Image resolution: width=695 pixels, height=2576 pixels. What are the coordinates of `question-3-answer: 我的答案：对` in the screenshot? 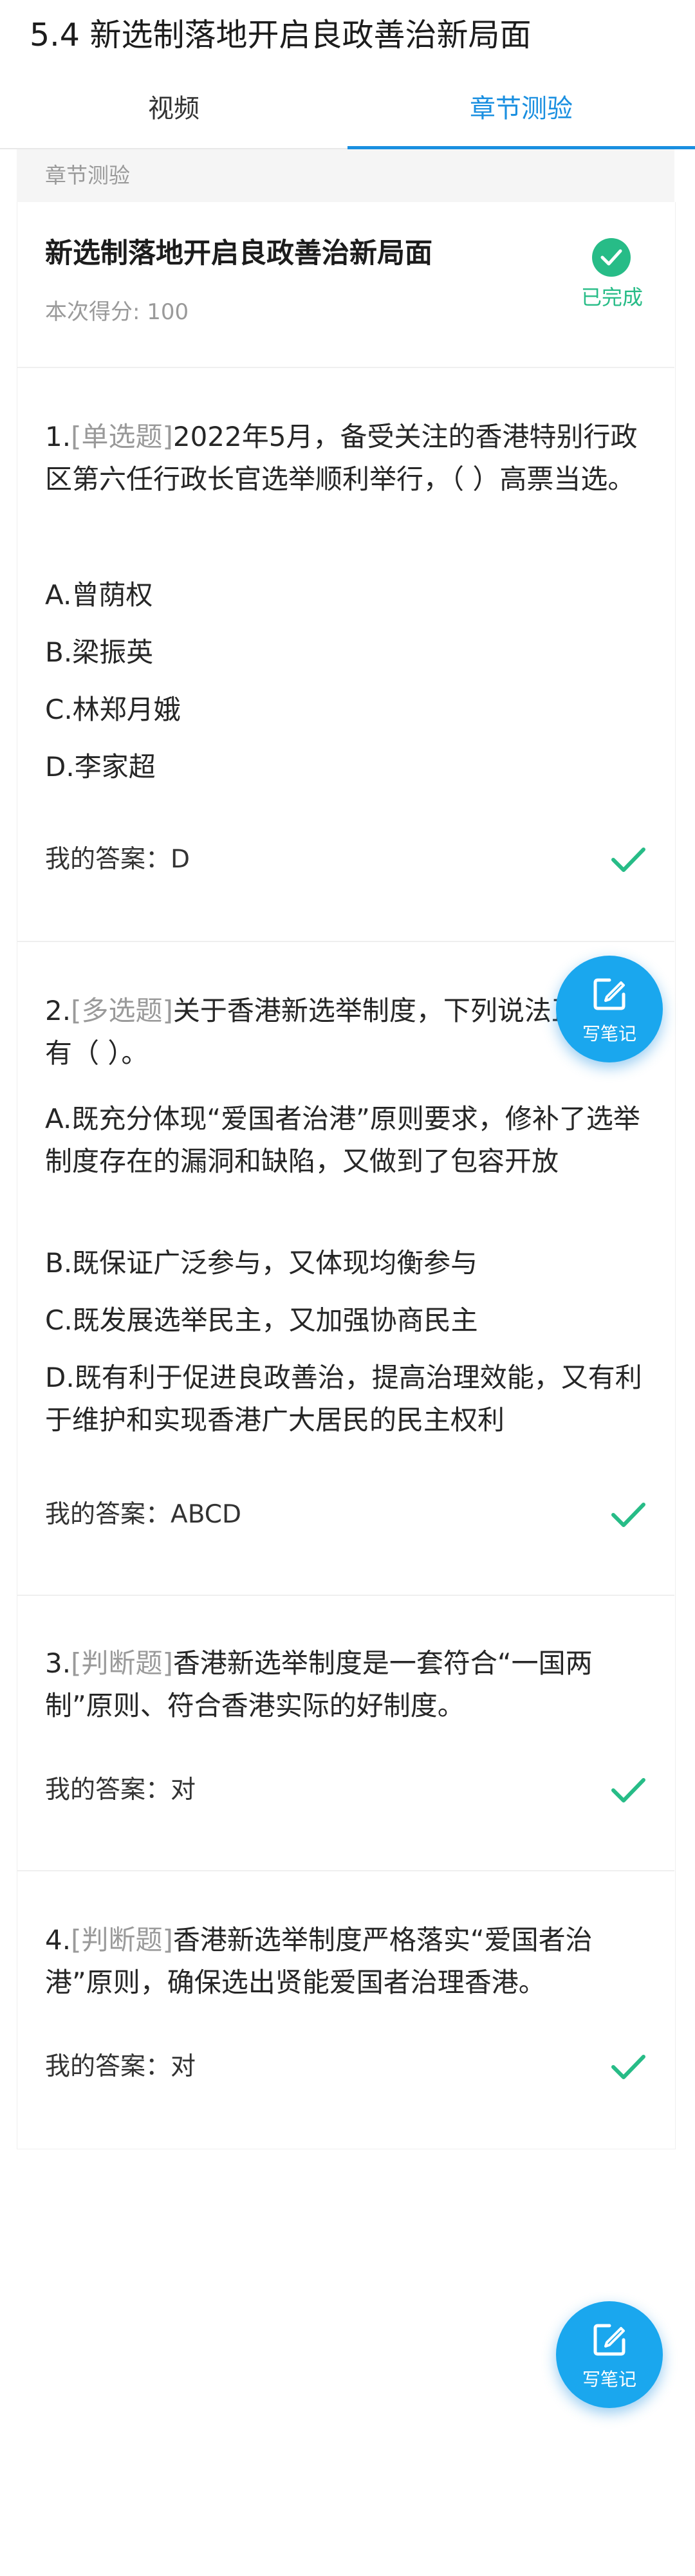 It's located at (121, 1790).